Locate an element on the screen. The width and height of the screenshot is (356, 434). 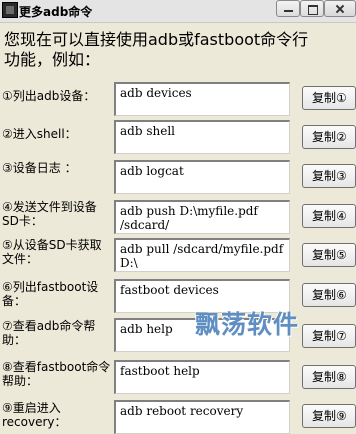
close-icon is located at coordinates (340, 8).